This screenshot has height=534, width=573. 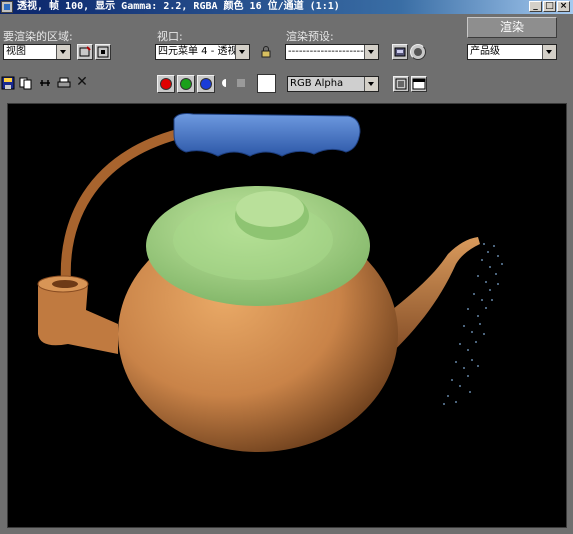 What do you see at coordinates (38, 36) in the screenshot?
I see `area-label: 要渲染的区域:` at bounding box center [38, 36].